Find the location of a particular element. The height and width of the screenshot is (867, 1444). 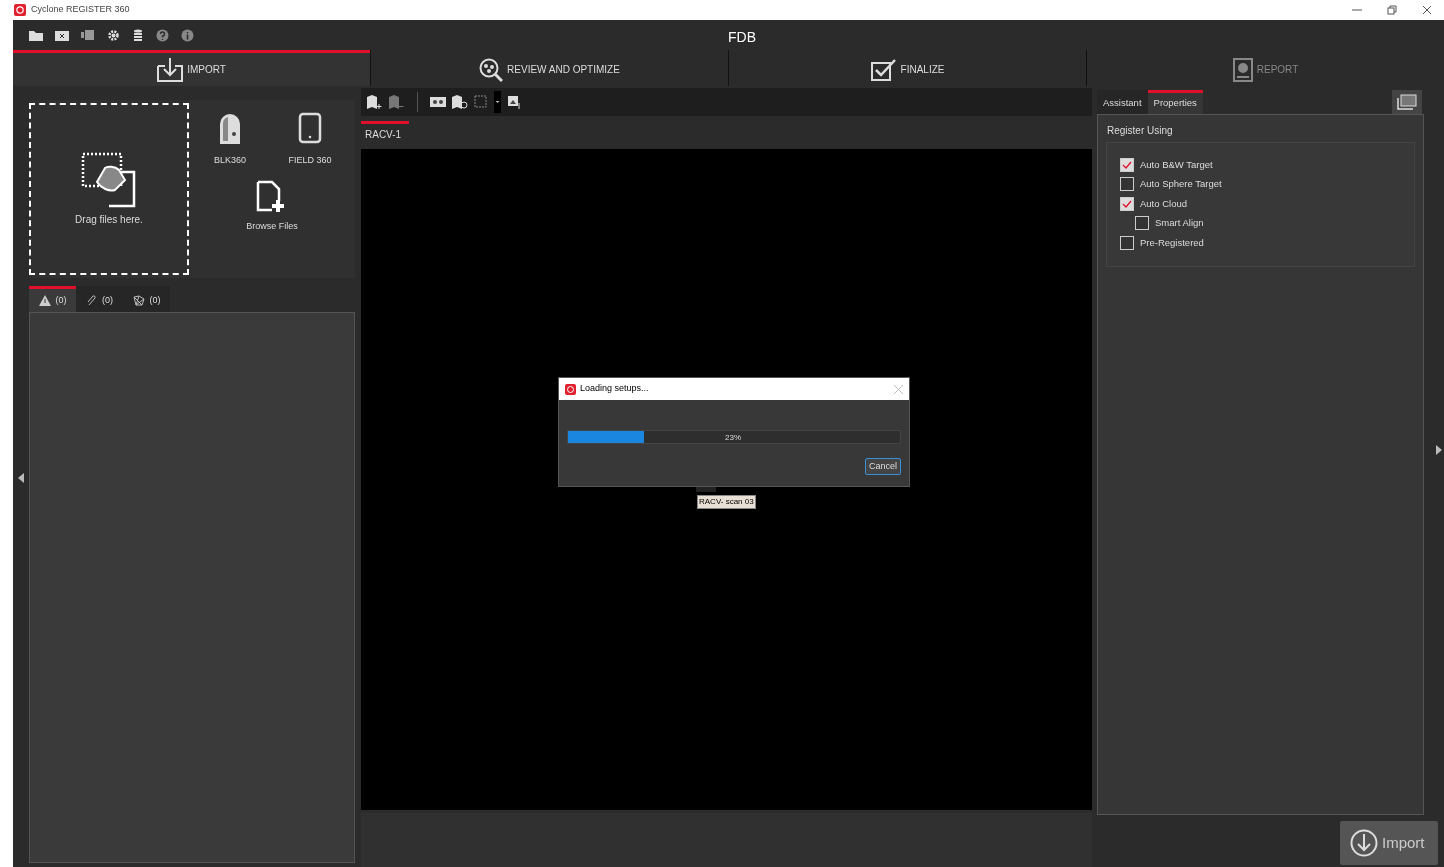

option-label: Pre-Registered is located at coordinates (1172, 242).